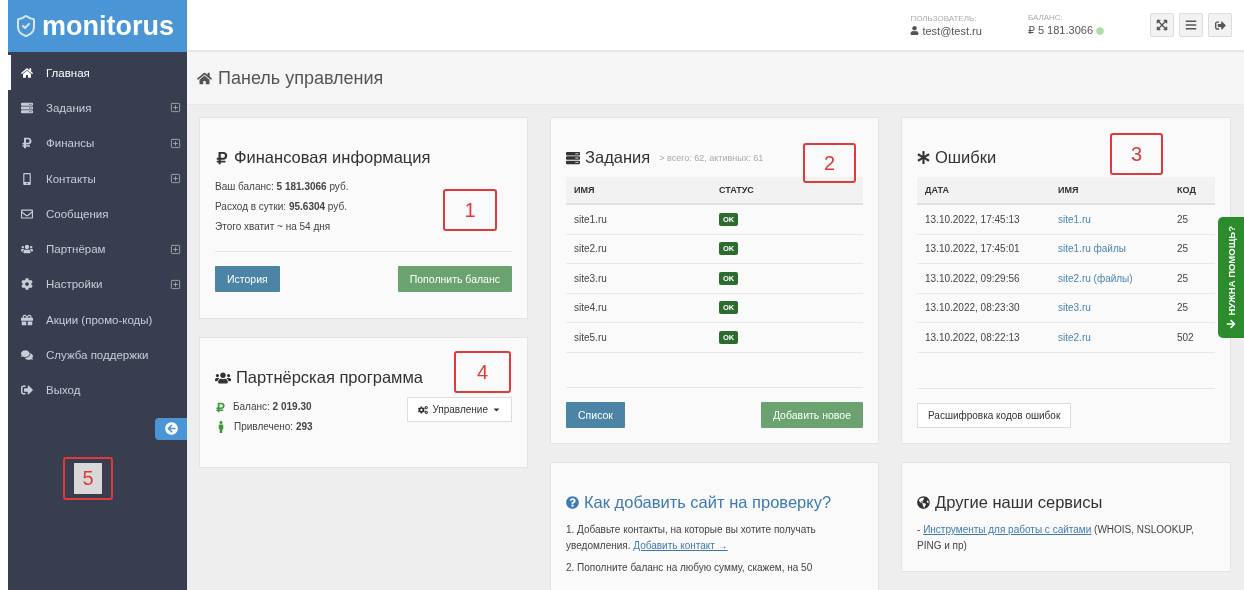 This screenshot has width=1244, height=590. I want to click on sidebar-label: Партнёрам, so click(76, 249).